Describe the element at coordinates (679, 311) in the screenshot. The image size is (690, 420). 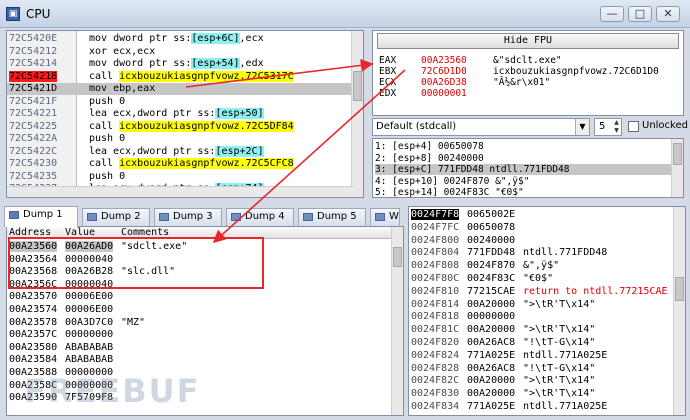
I see `stack-scrollbar` at that location.